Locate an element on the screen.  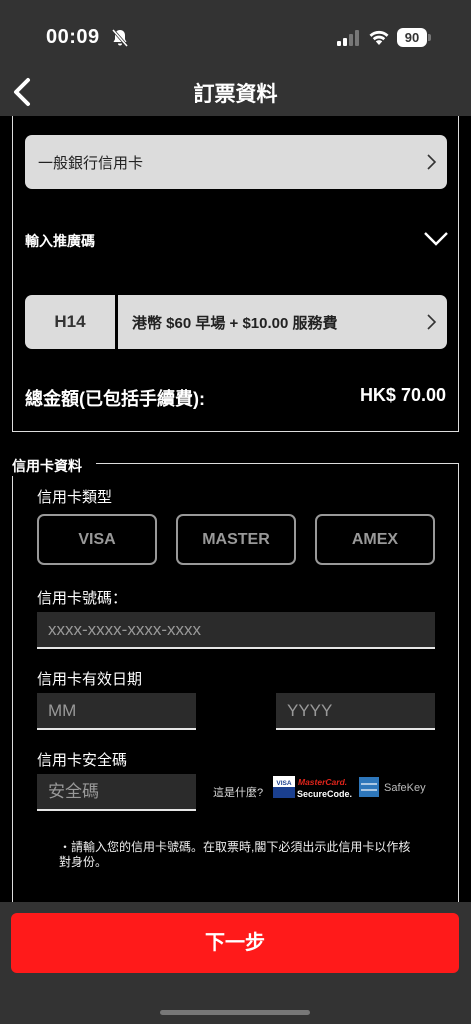
visa-button: VISA is located at coordinates (97, 539).